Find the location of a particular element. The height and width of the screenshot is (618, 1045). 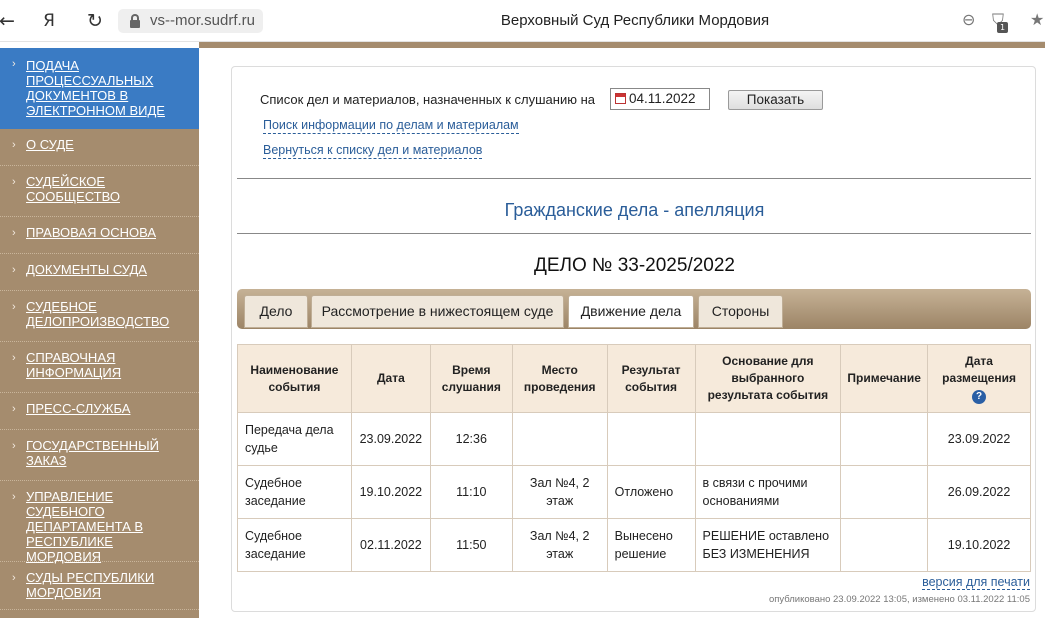

back-arrow-icon: ← is located at coordinates (10, 21).